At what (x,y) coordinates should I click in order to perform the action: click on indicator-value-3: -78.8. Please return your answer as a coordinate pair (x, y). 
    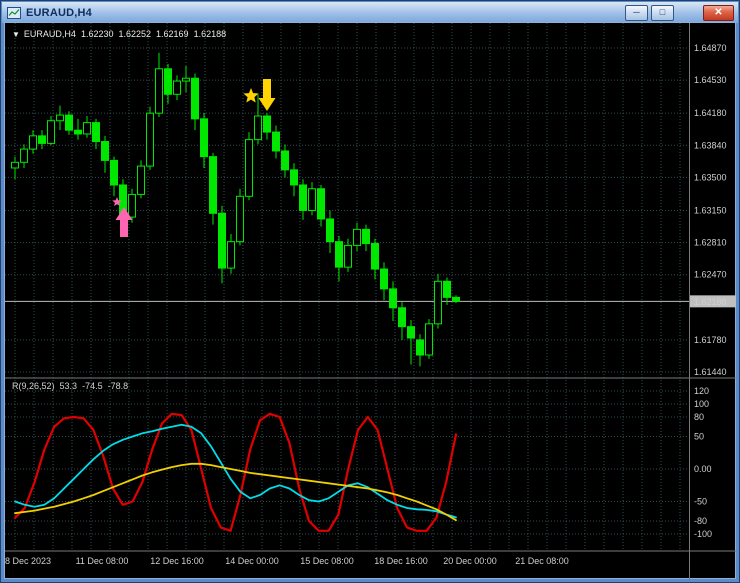
    Looking at the image, I should click on (118, 386).